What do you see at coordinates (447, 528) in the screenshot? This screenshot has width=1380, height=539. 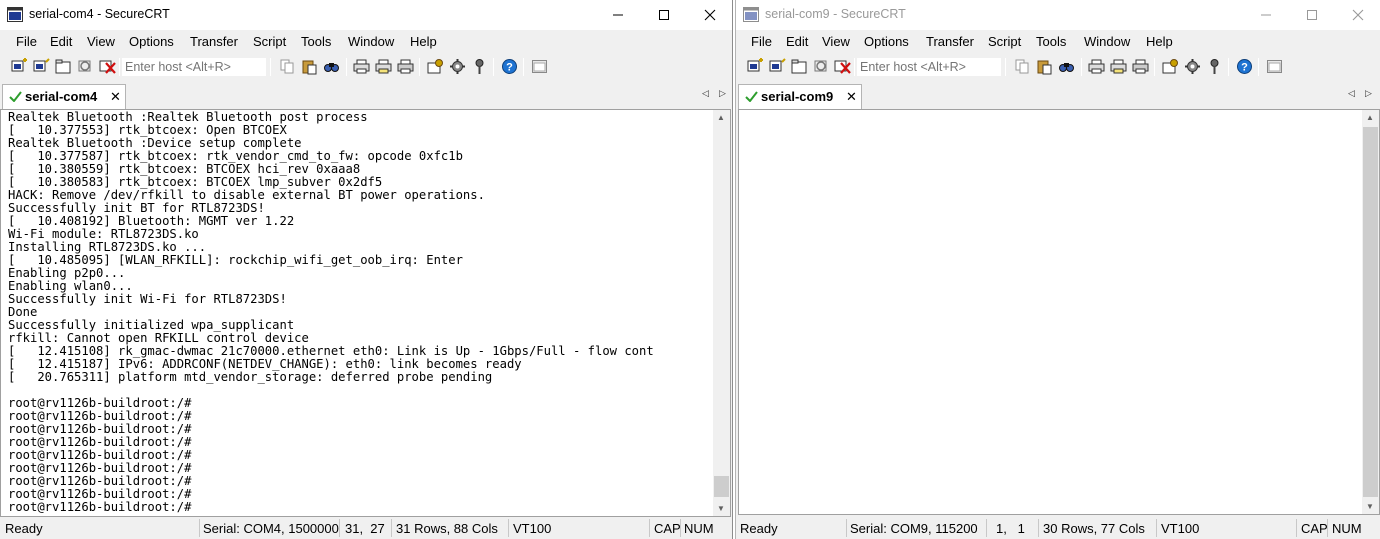 I see `status-size: 31 Rows, 88 Cols` at bounding box center [447, 528].